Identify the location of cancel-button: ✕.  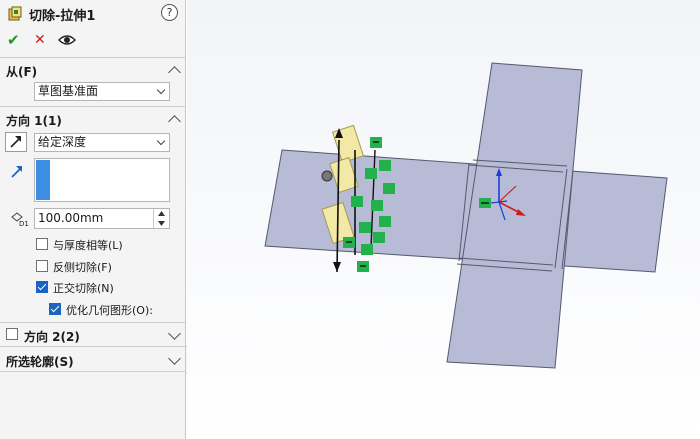
(40, 40).